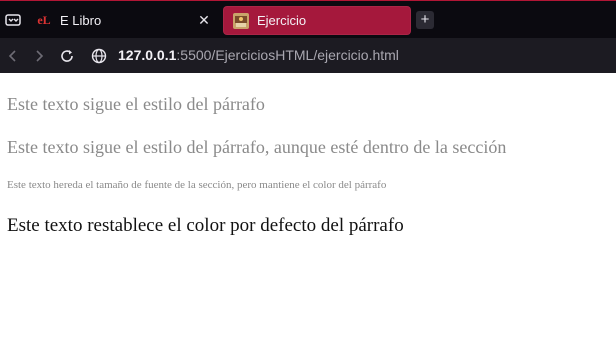 The height and width of the screenshot is (361, 616). Describe the element at coordinates (13, 56) in the screenshot. I see `back-icon` at that location.